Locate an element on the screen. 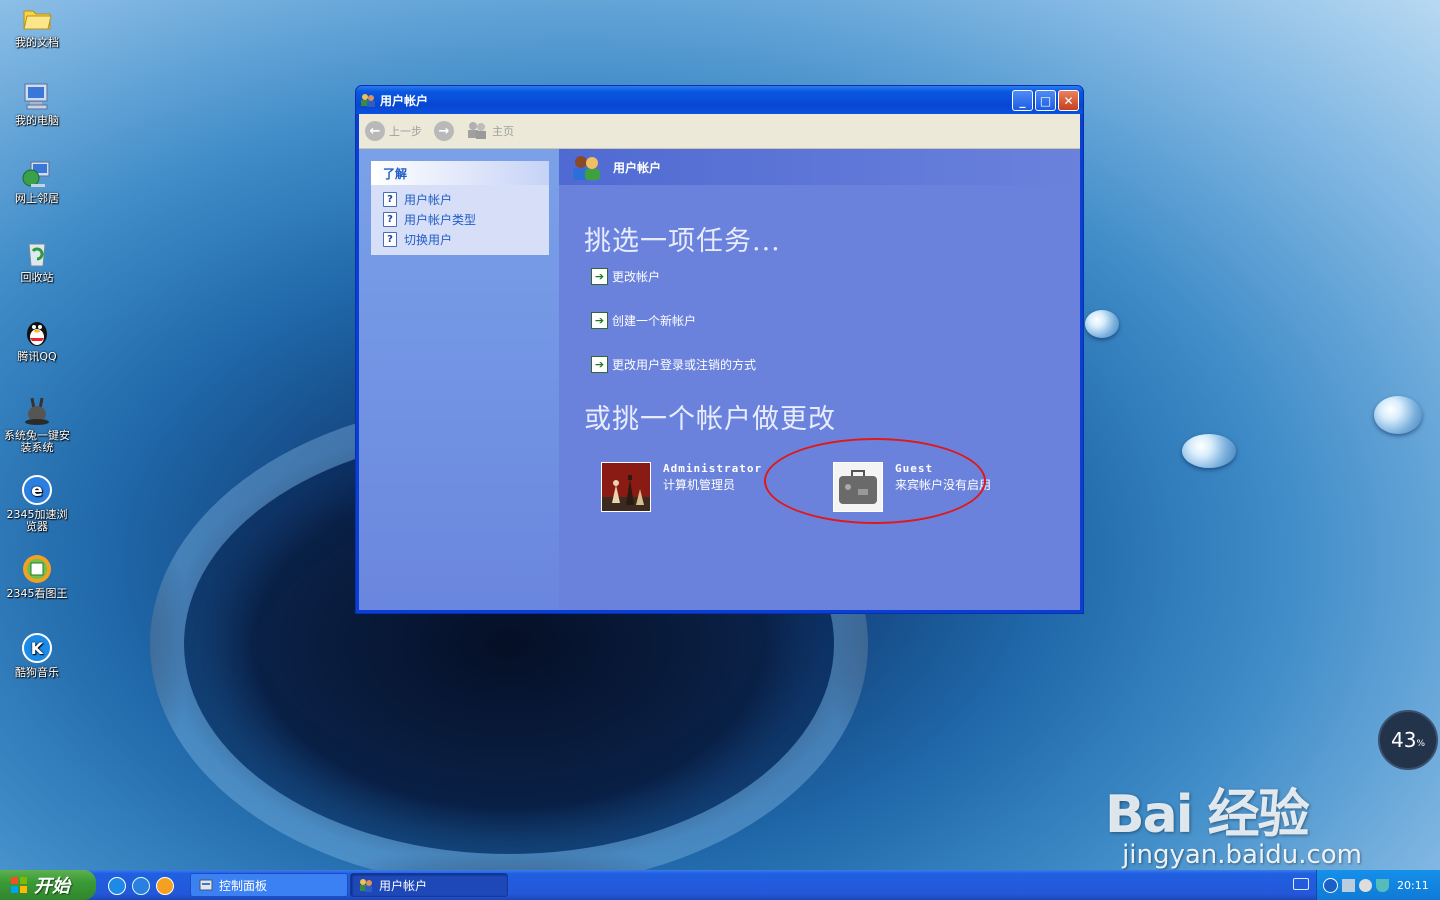 The height and width of the screenshot is (900, 1440). close-button: ✕ is located at coordinates (1068, 100).